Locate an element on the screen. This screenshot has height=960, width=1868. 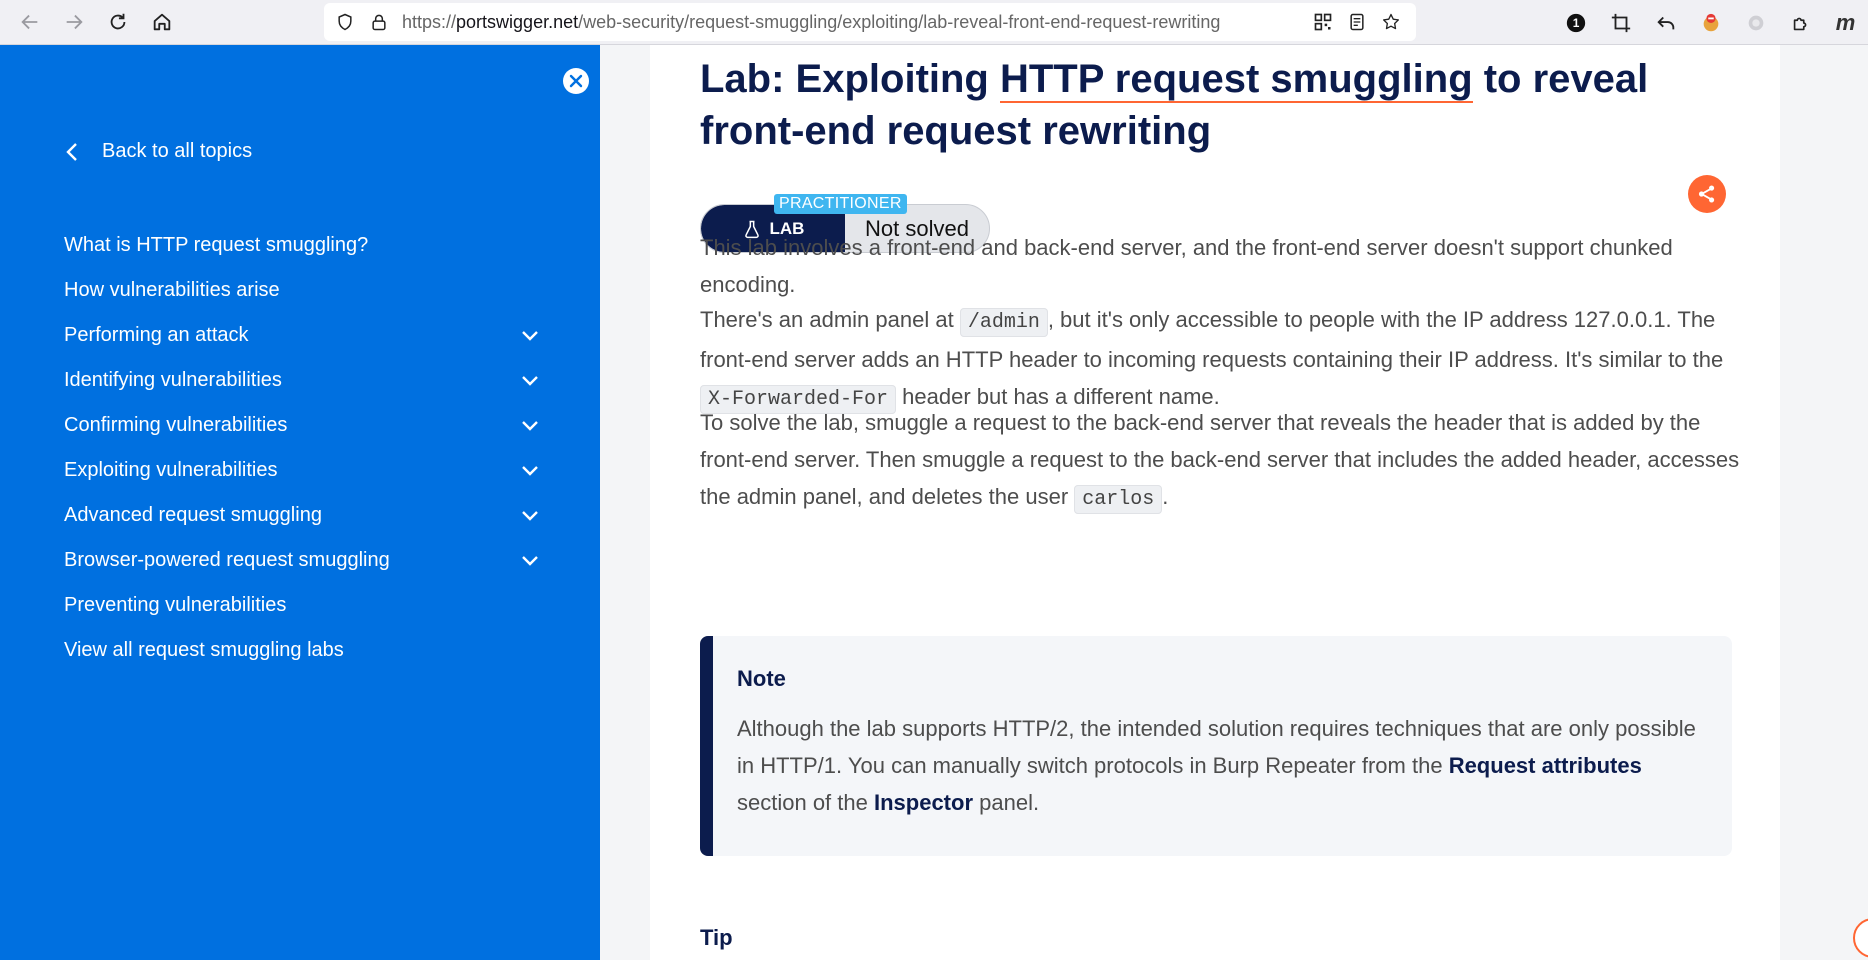
notification-badge-icon: 1 is located at coordinates (1575, 23).